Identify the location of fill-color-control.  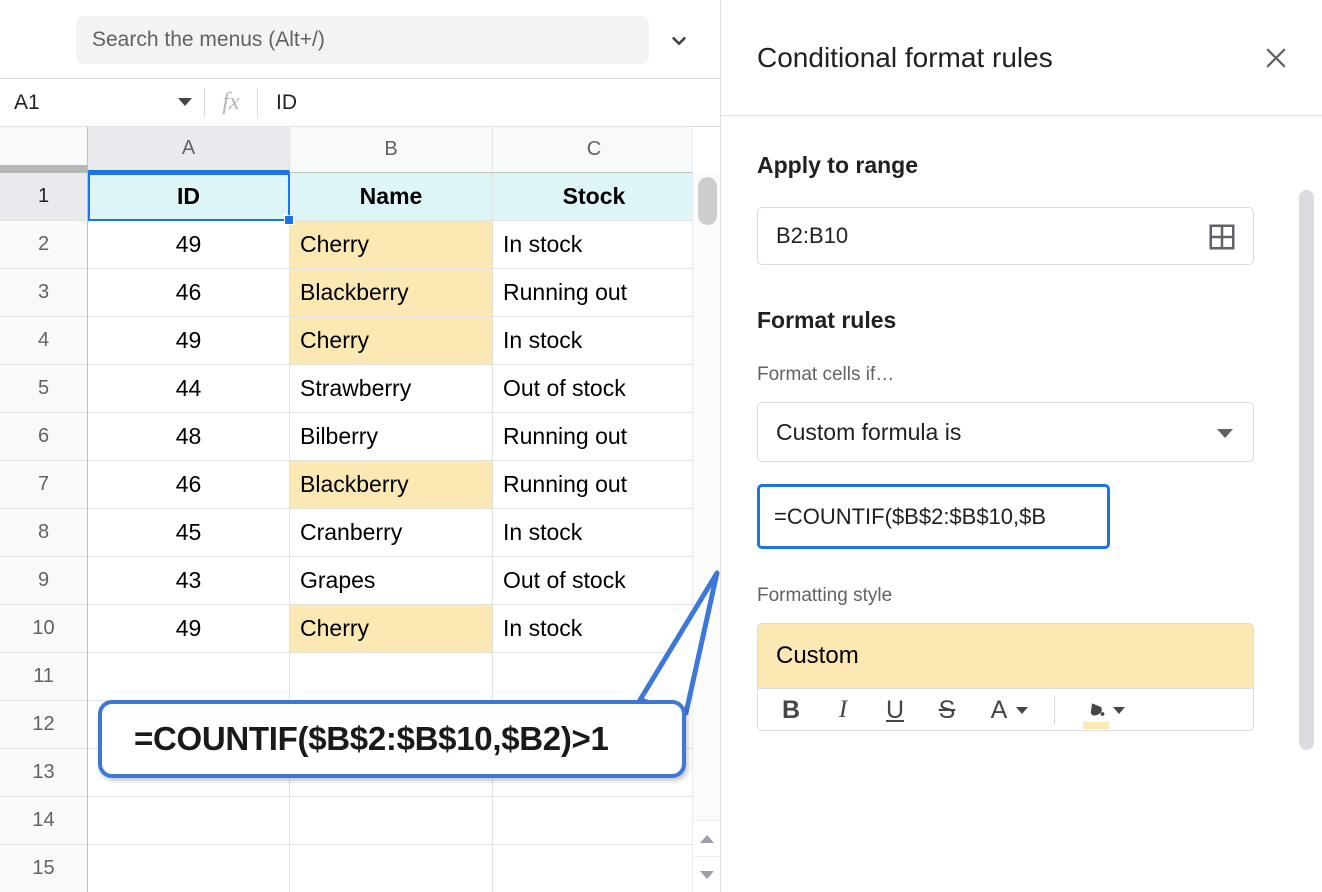
(1103, 711).